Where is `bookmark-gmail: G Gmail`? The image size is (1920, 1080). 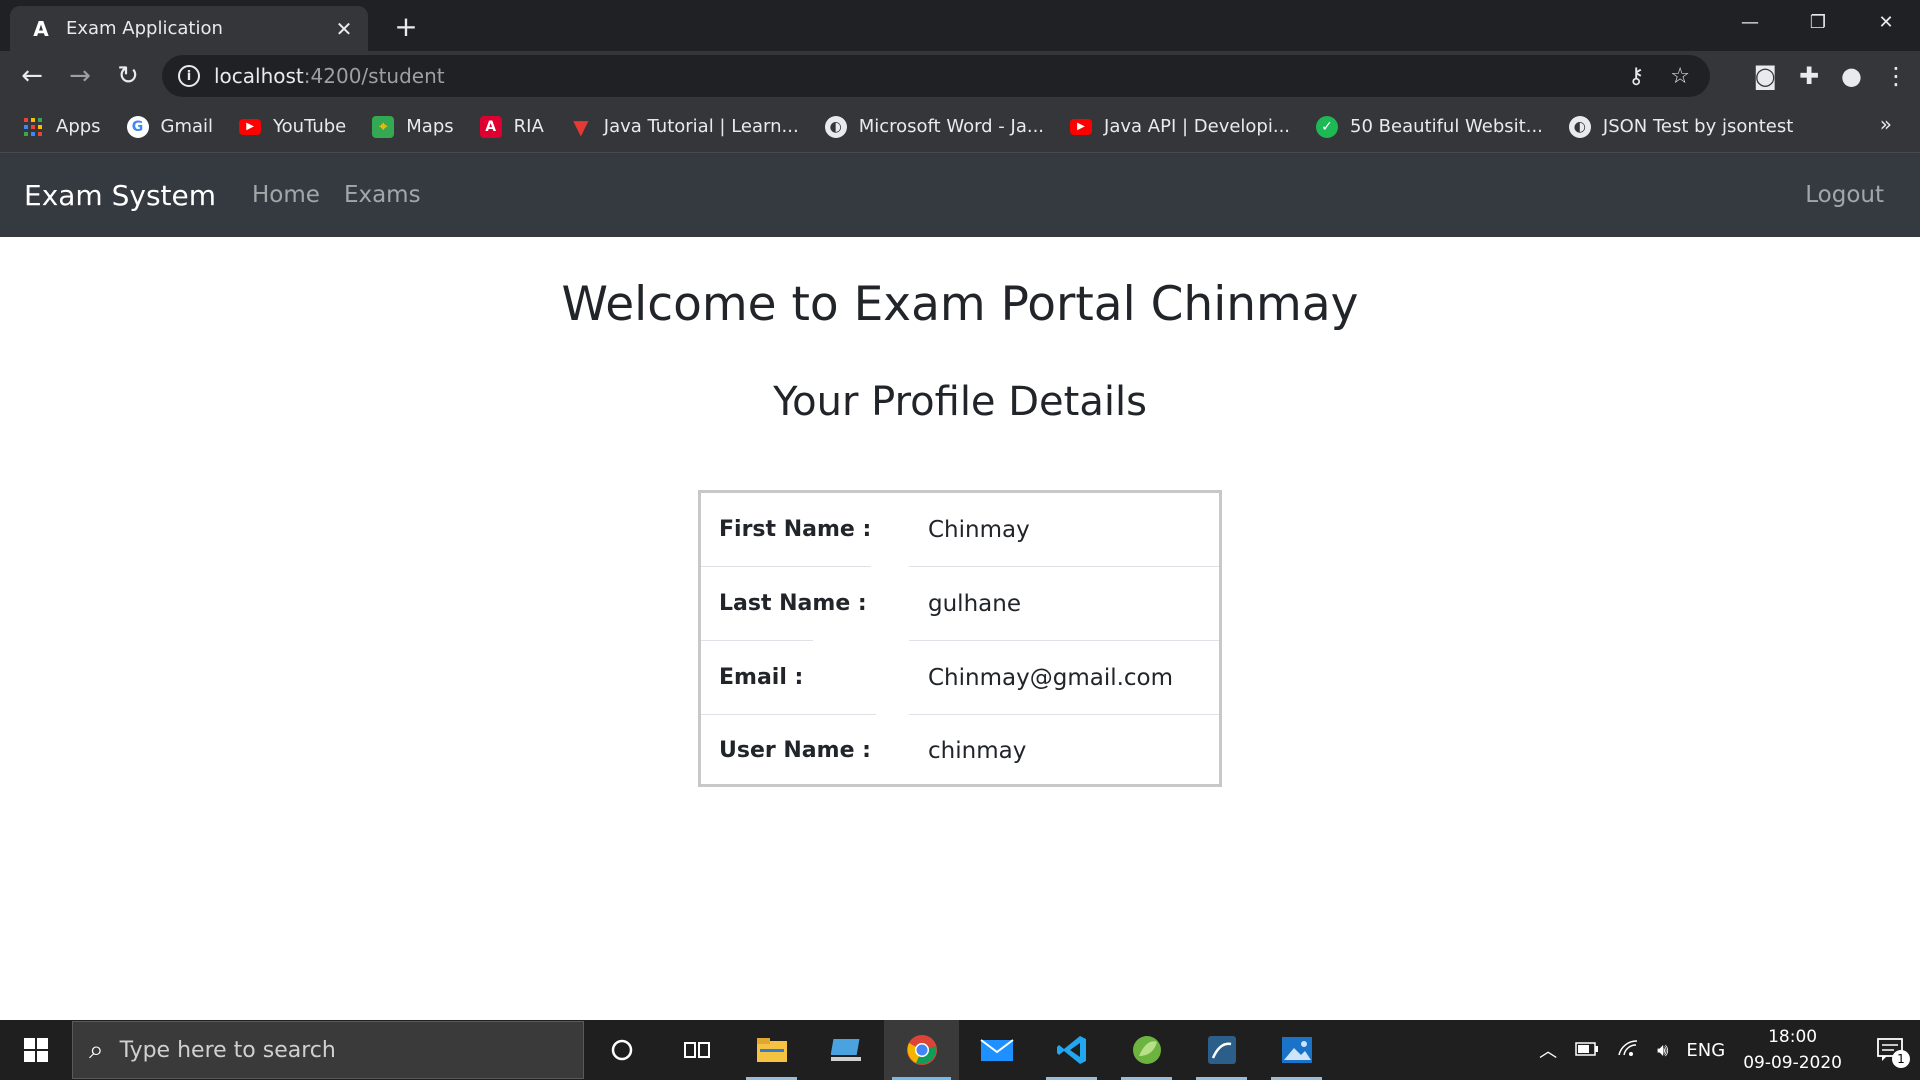 bookmark-gmail: G Gmail is located at coordinates (170, 126).